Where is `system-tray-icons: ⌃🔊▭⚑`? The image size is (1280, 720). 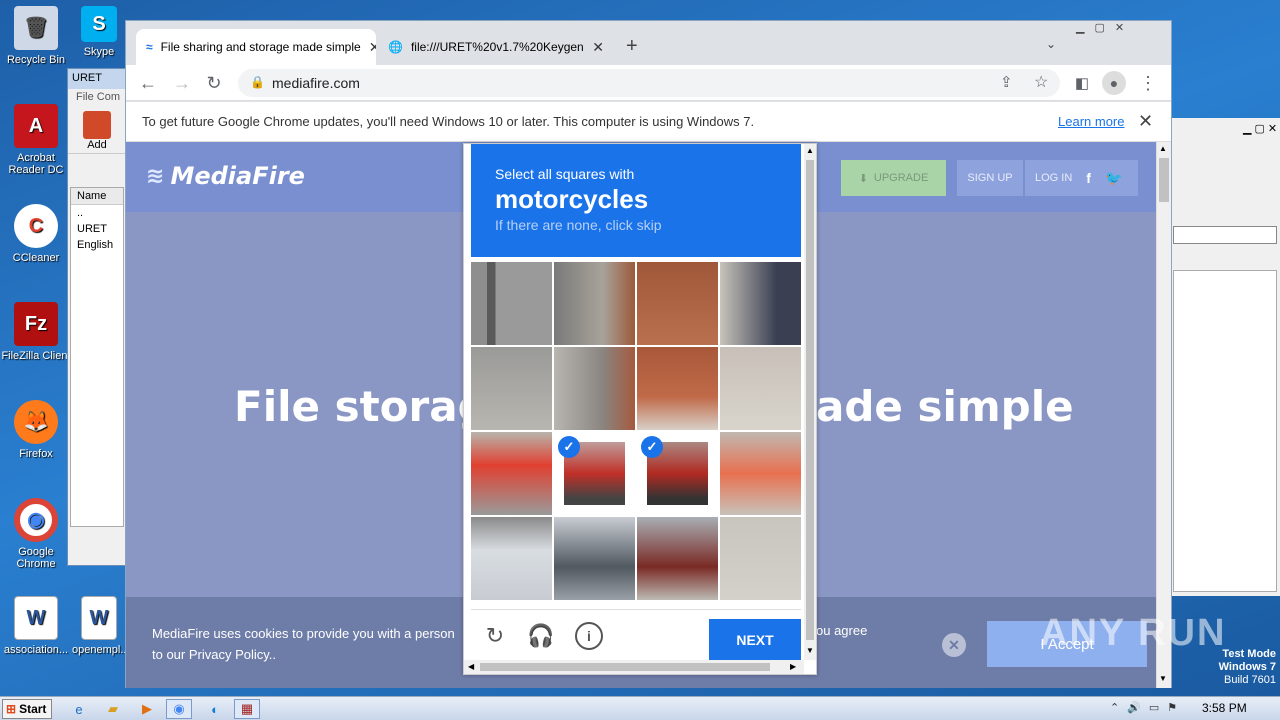
system-tray-icons: ⌃🔊▭⚑ is located at coordinates (1147, 707).